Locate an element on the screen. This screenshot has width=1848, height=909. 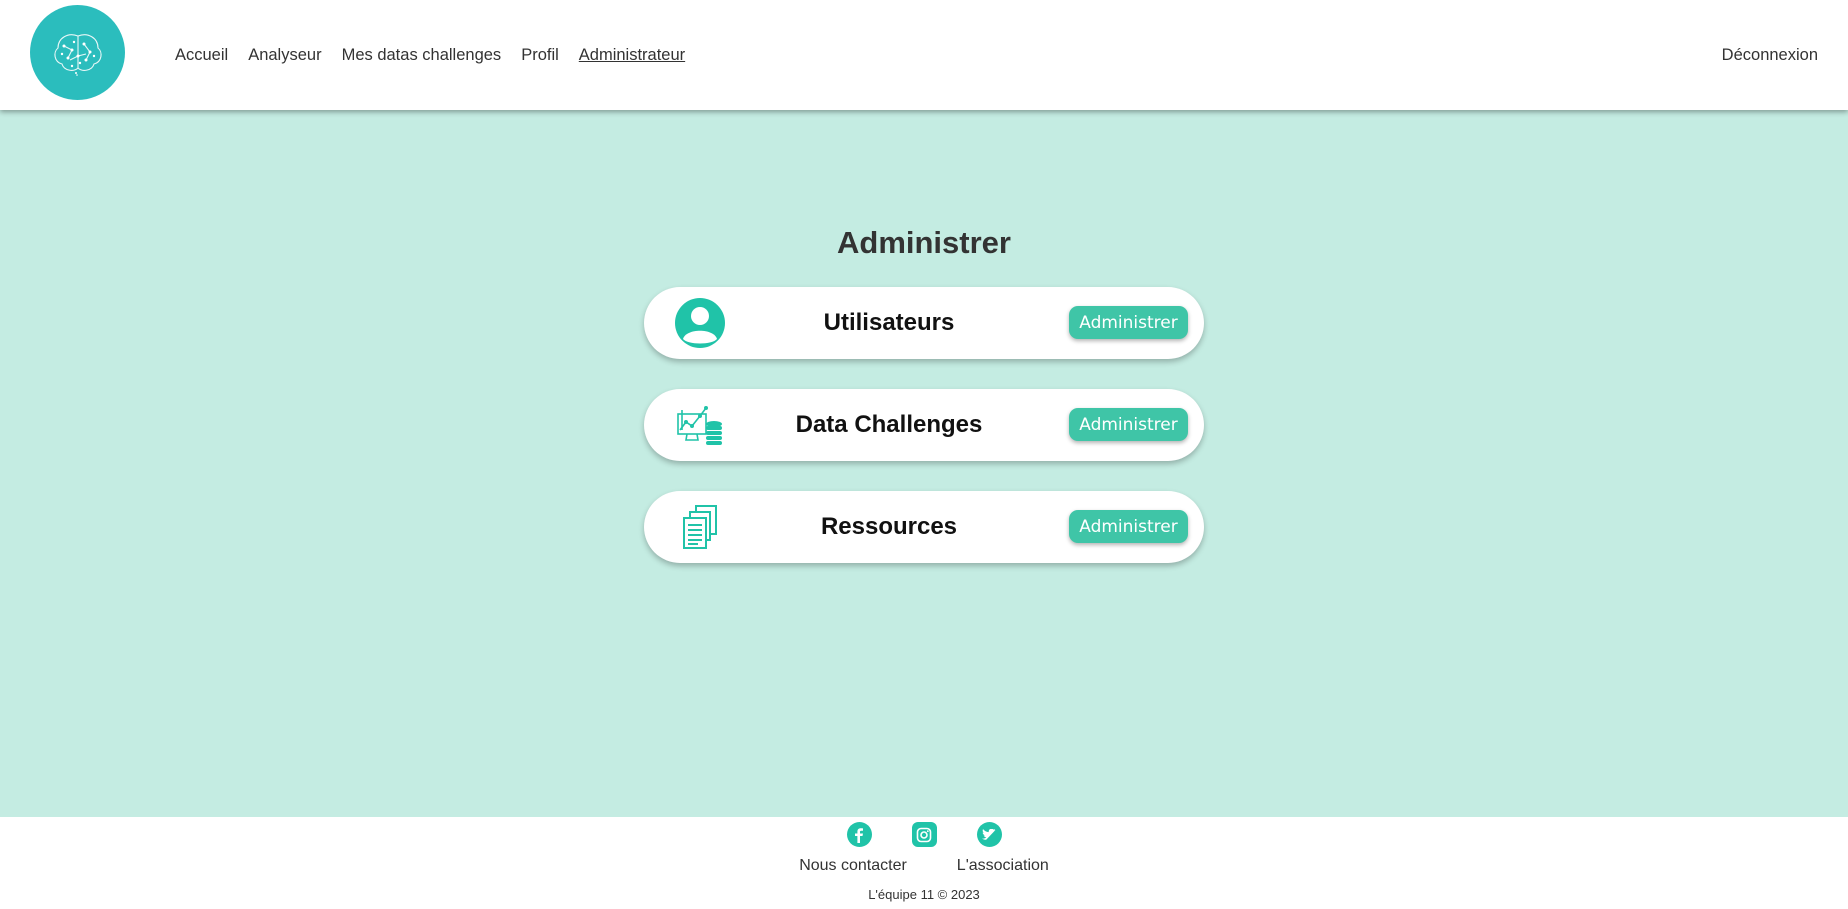
logout-link: Déconnexion is located at coordinates (1770, 55).